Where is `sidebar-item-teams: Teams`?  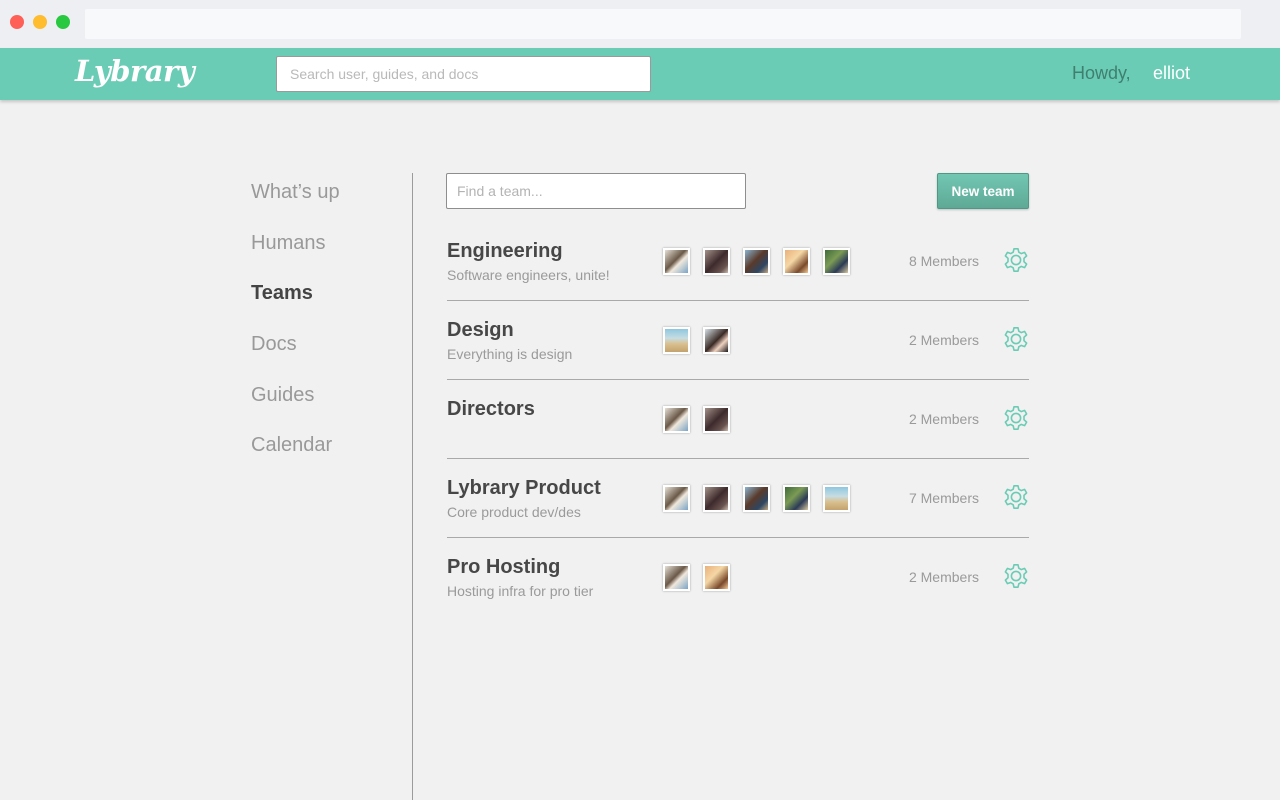 sidebar-item-teams: Teams is located at coordinates (295, 303).